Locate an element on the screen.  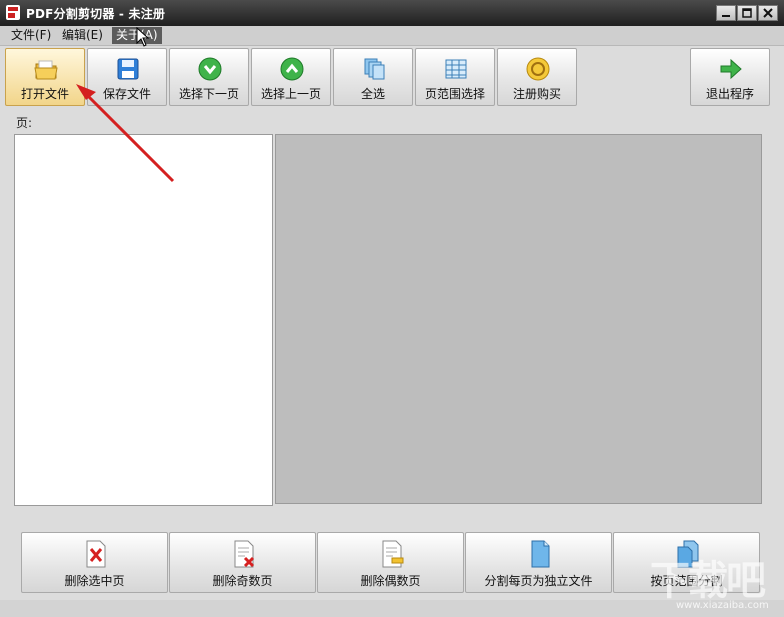
delete-odd-pages-button: 删除奇数页 is located at coordinates (242, 562).